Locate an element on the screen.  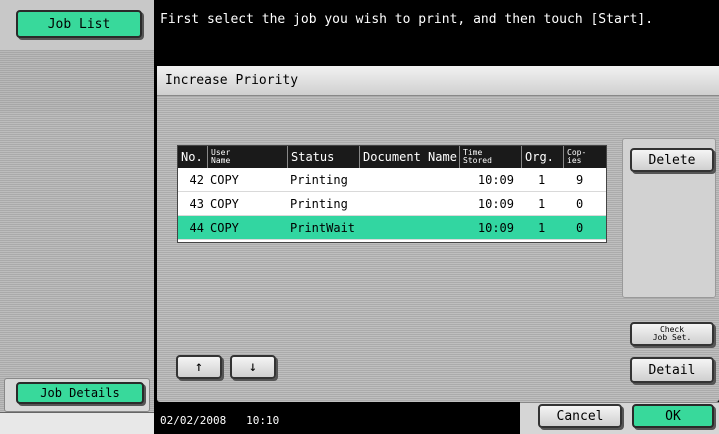
column-header-copies: Cop- ies is located at coordinates (585, 157).